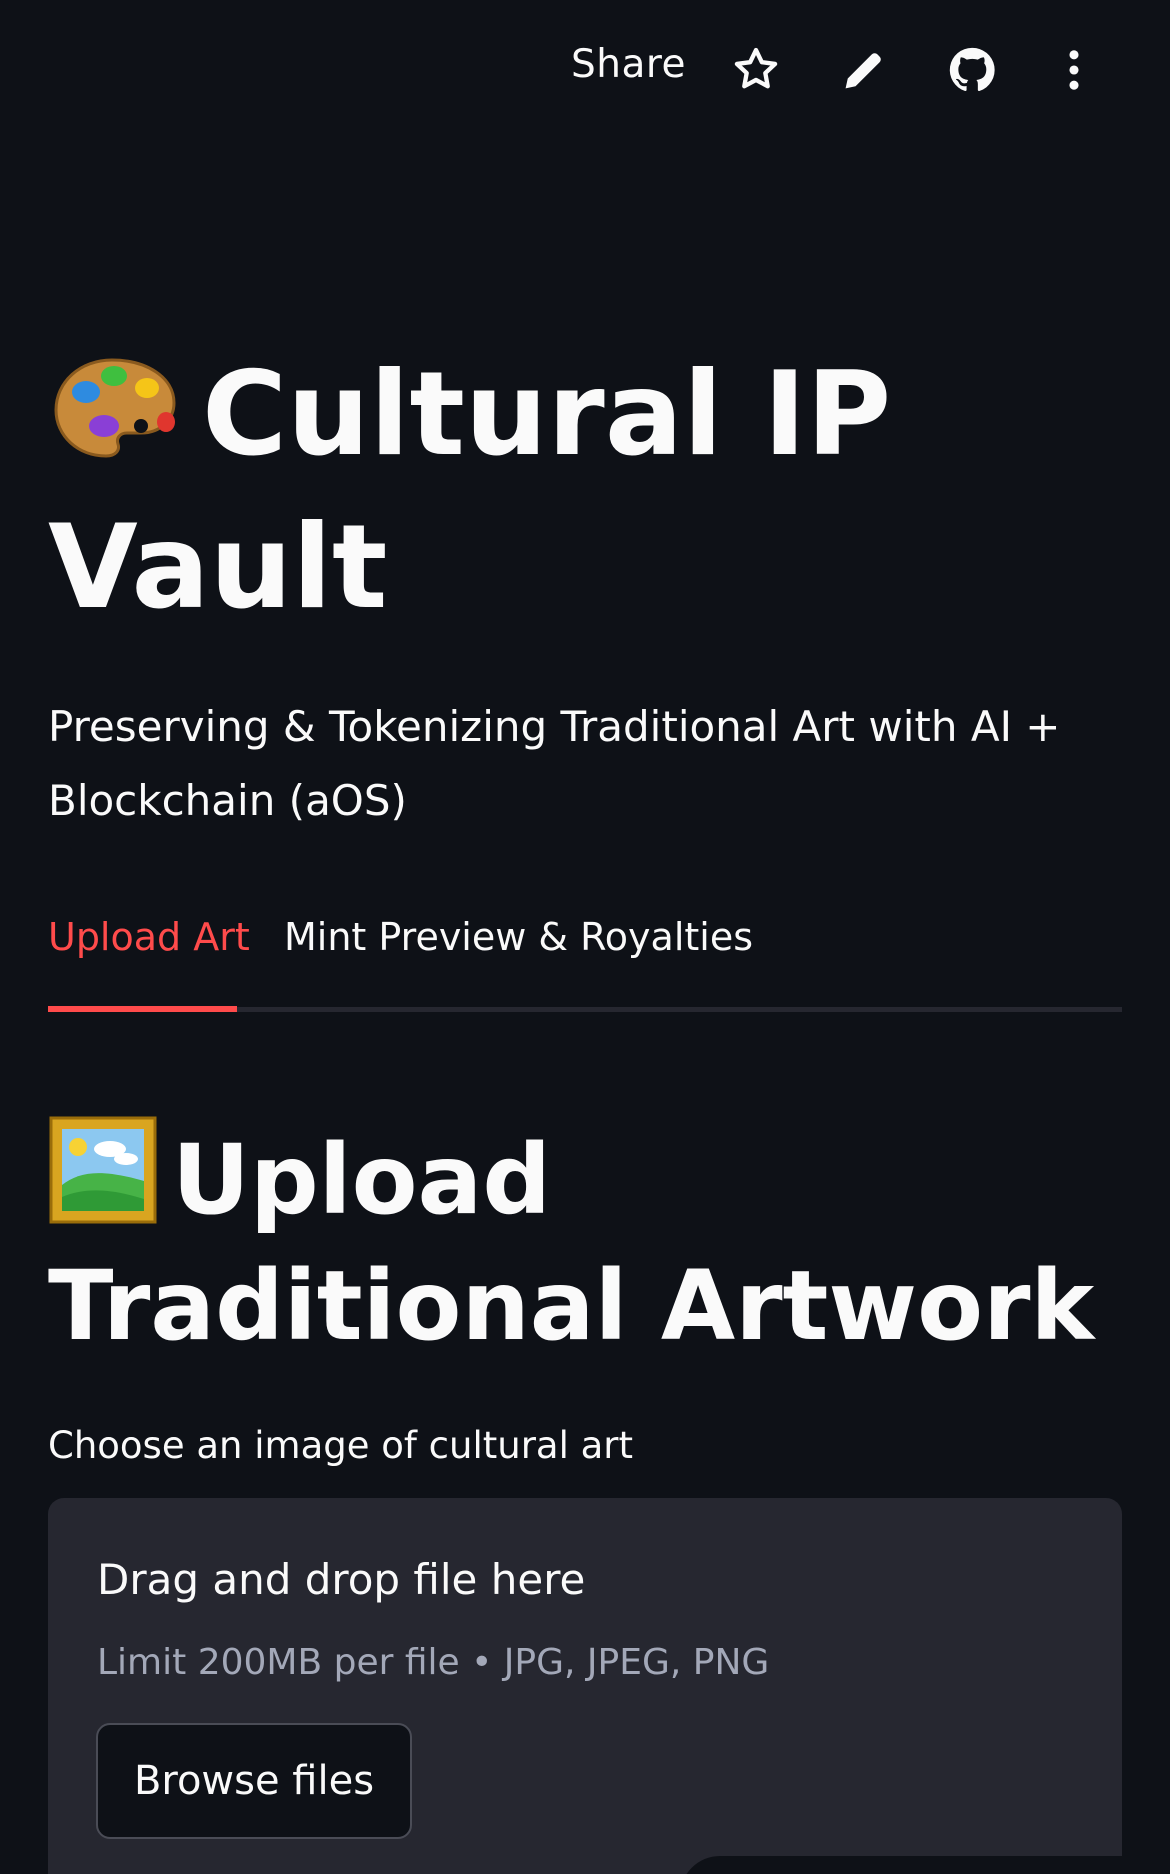  Describe the element at coordinates (1074, 70) in the screenshot. I see `more-vertical-icon` at that location.